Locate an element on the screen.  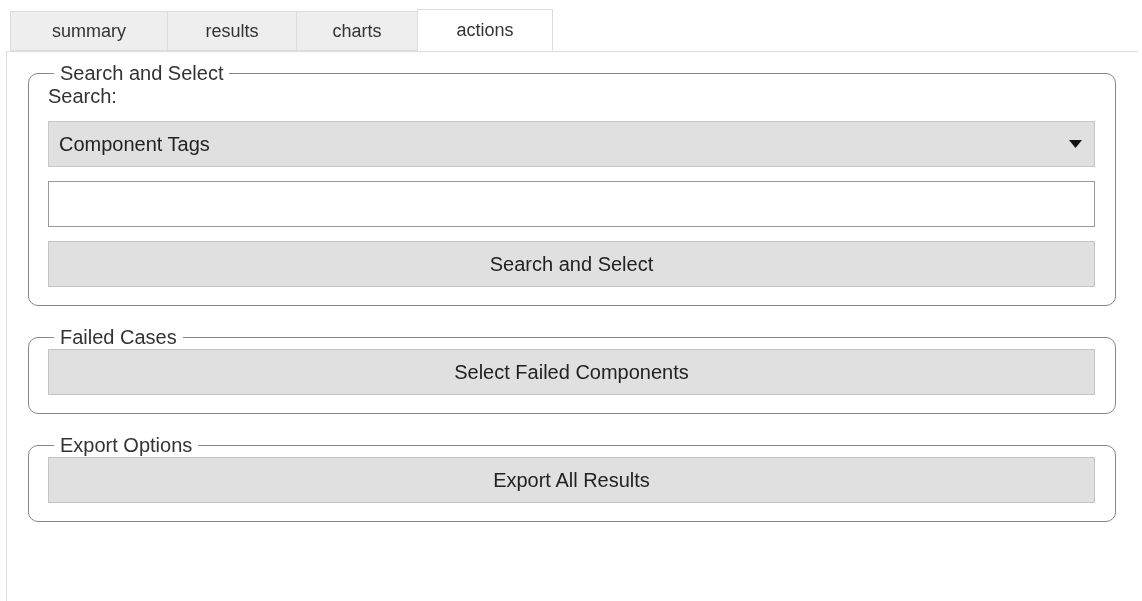
action-button: Search and Select is located at coordinates (571, 264).